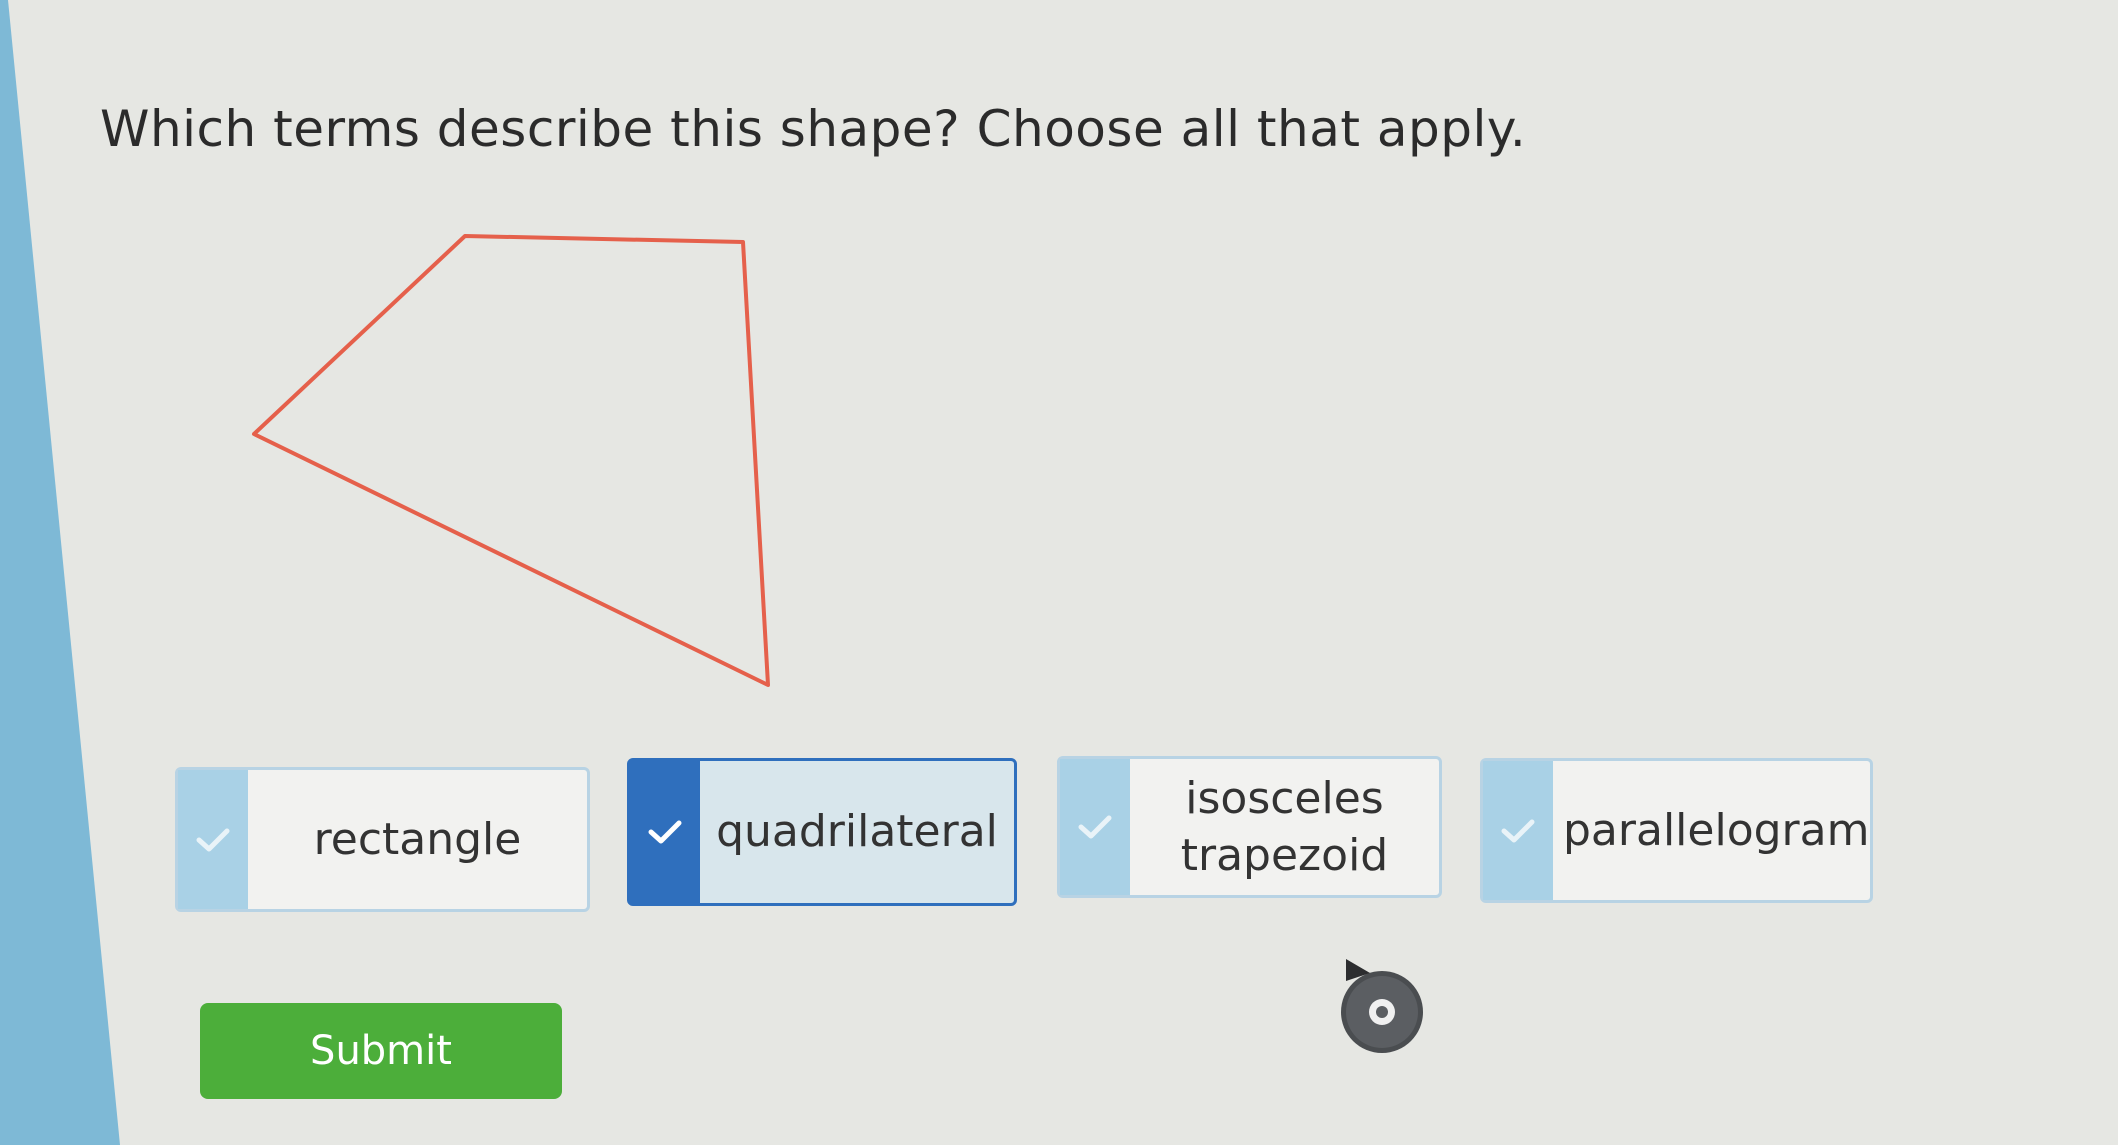  I want to click on choice-quadrilateral-checkbox, so click(665, 832).